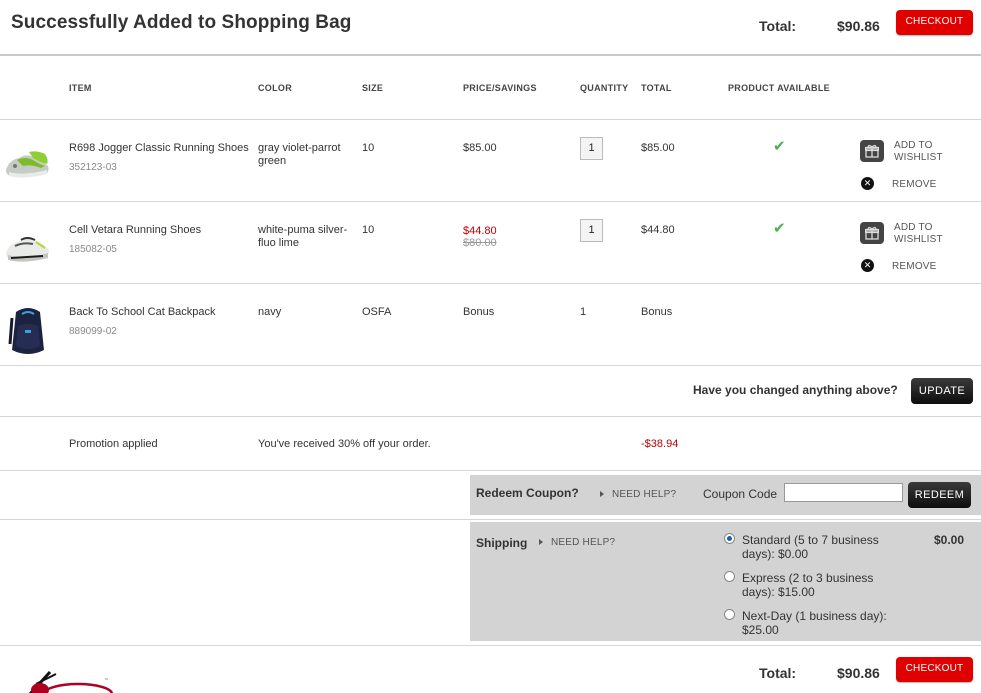 This screenshot has width=981, height=693. I want to click on brand-logo: ™, so click(60, 680).